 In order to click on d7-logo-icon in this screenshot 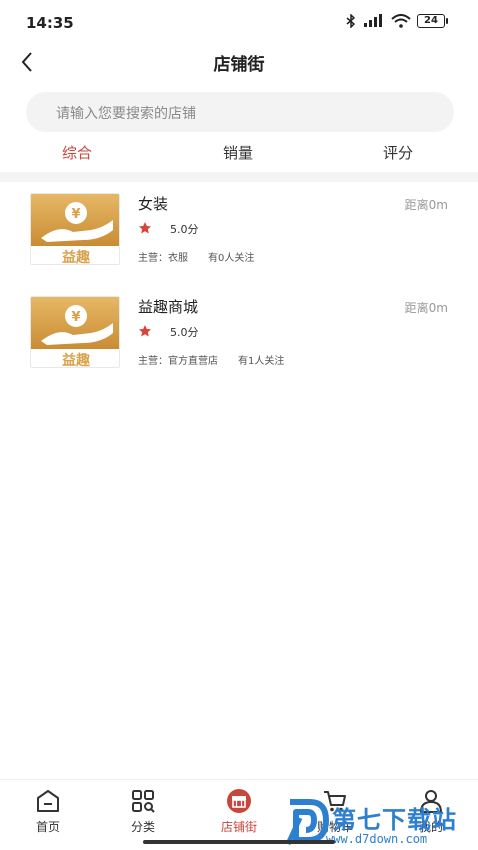, I will do `click(307, 822)`.